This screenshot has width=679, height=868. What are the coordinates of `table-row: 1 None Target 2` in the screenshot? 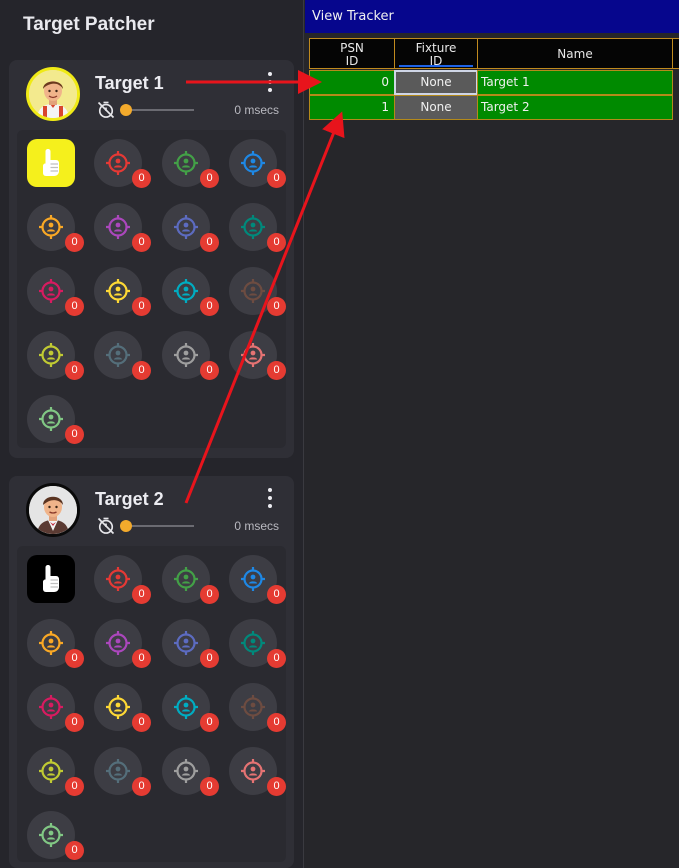 It's located at (491, 107).